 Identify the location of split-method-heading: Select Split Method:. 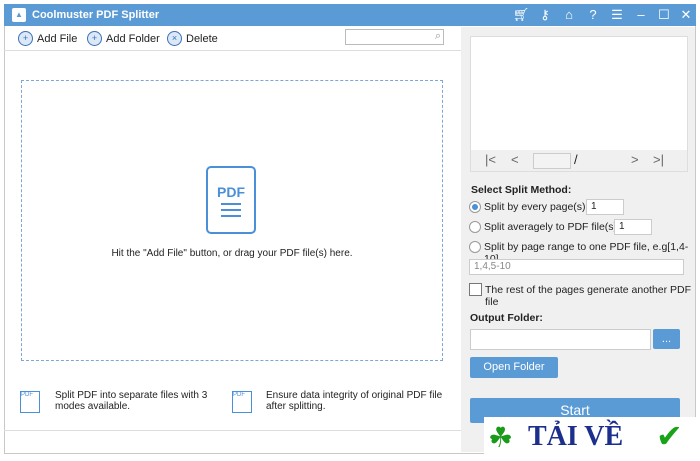
(521, 190).